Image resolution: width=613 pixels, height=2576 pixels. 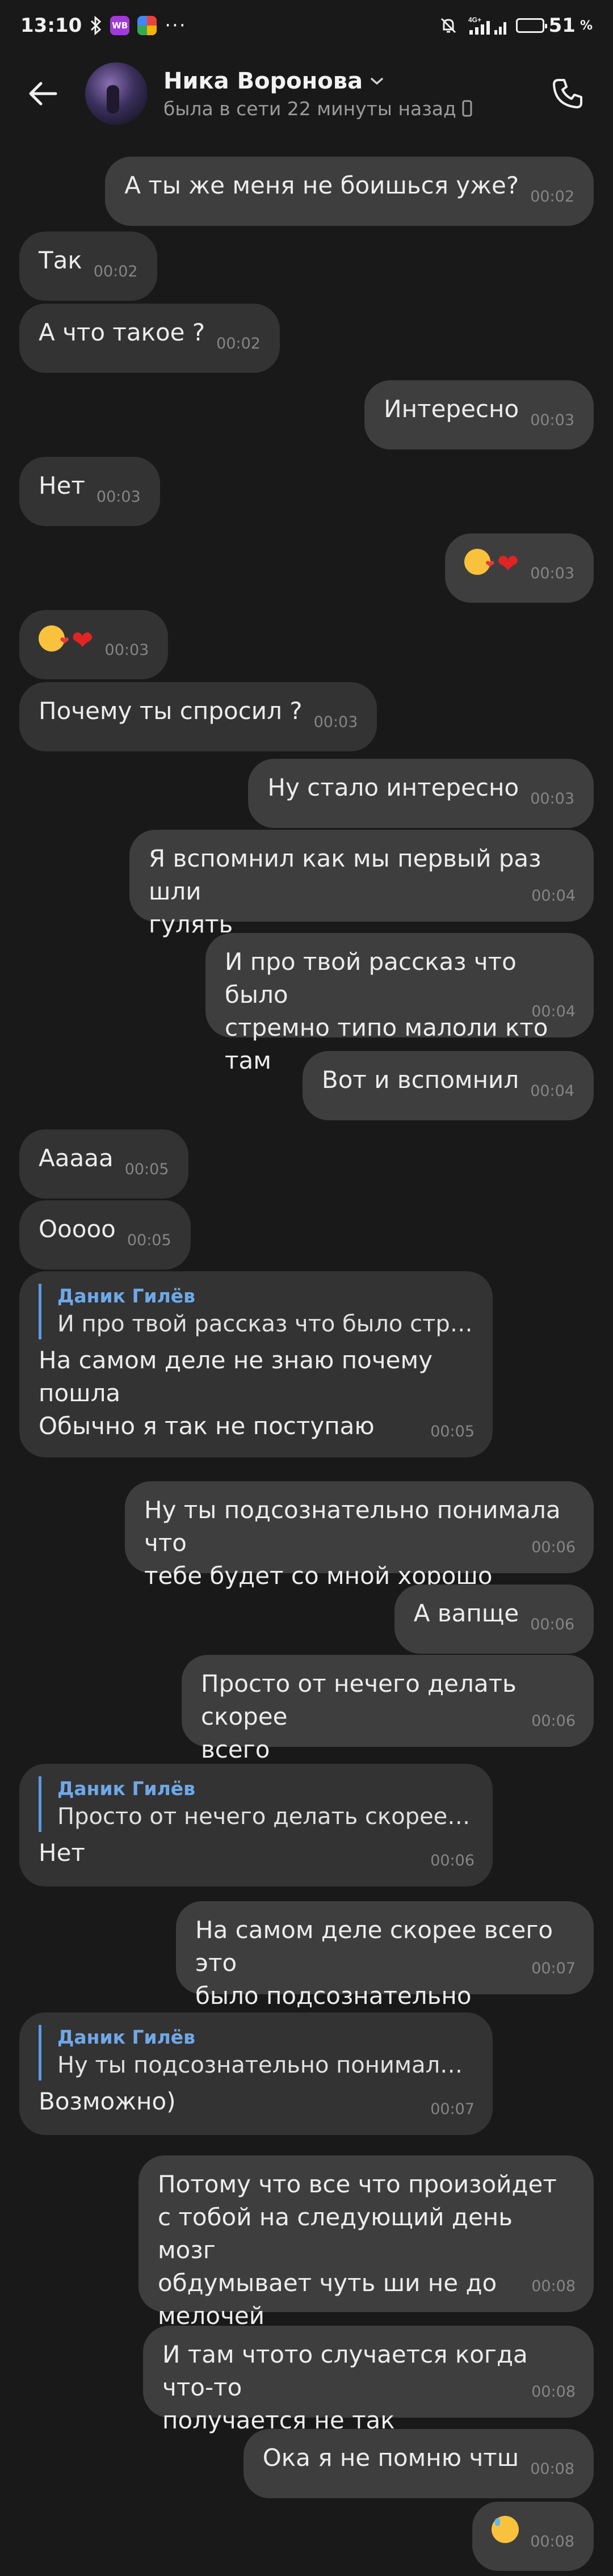 I want to click on status-time: 13:10, so click(x=51, y=25).